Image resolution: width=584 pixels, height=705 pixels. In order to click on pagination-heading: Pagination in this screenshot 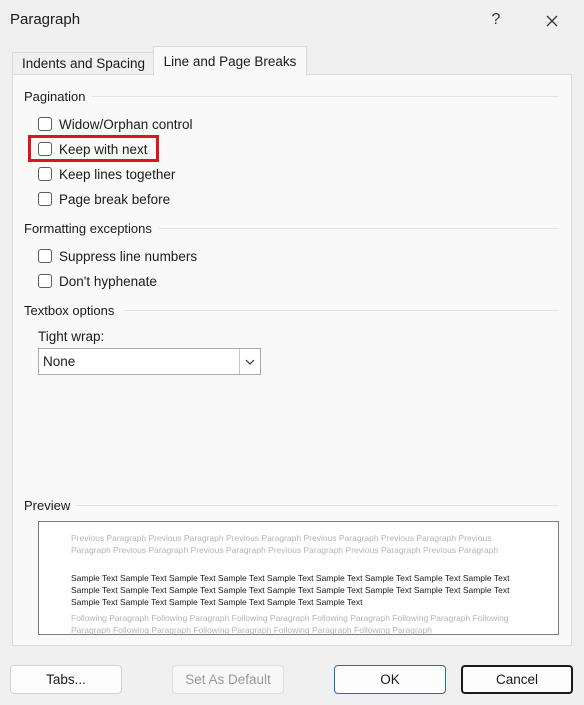, I will do `click(55, 96)`.